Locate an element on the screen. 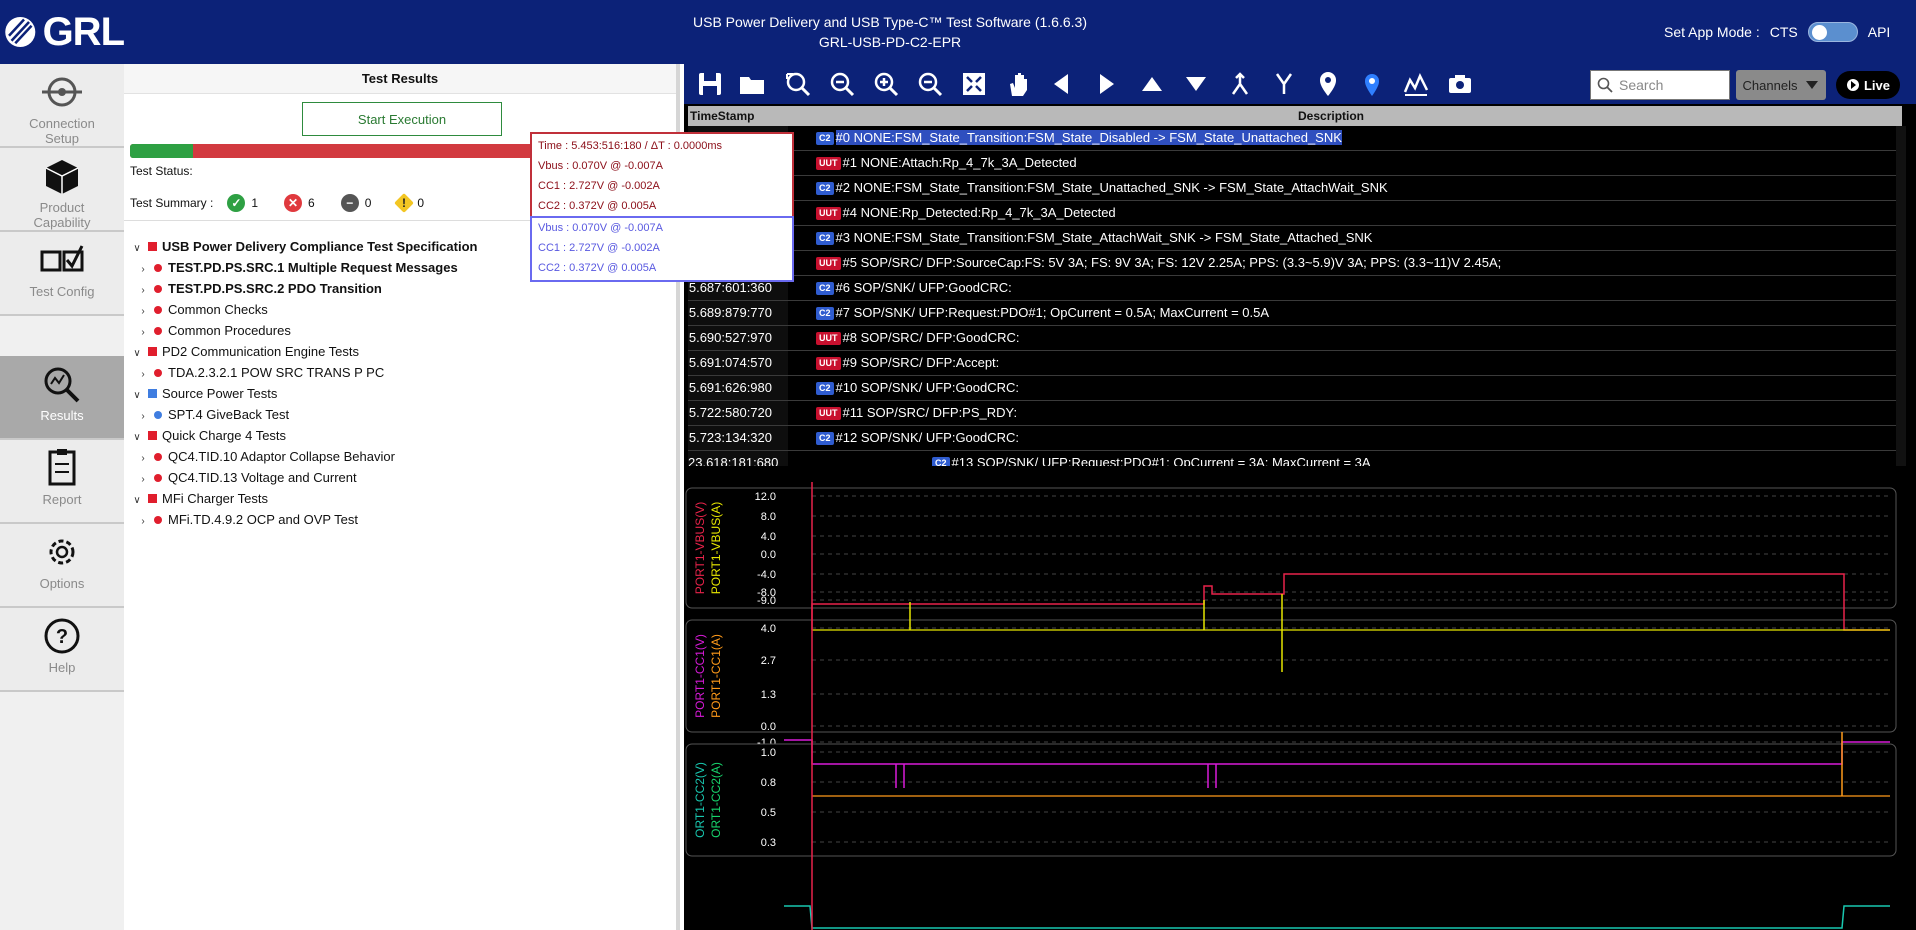 The image size is (1916, 930). zoom-out-all-icon is located at coordinates (930, 84).